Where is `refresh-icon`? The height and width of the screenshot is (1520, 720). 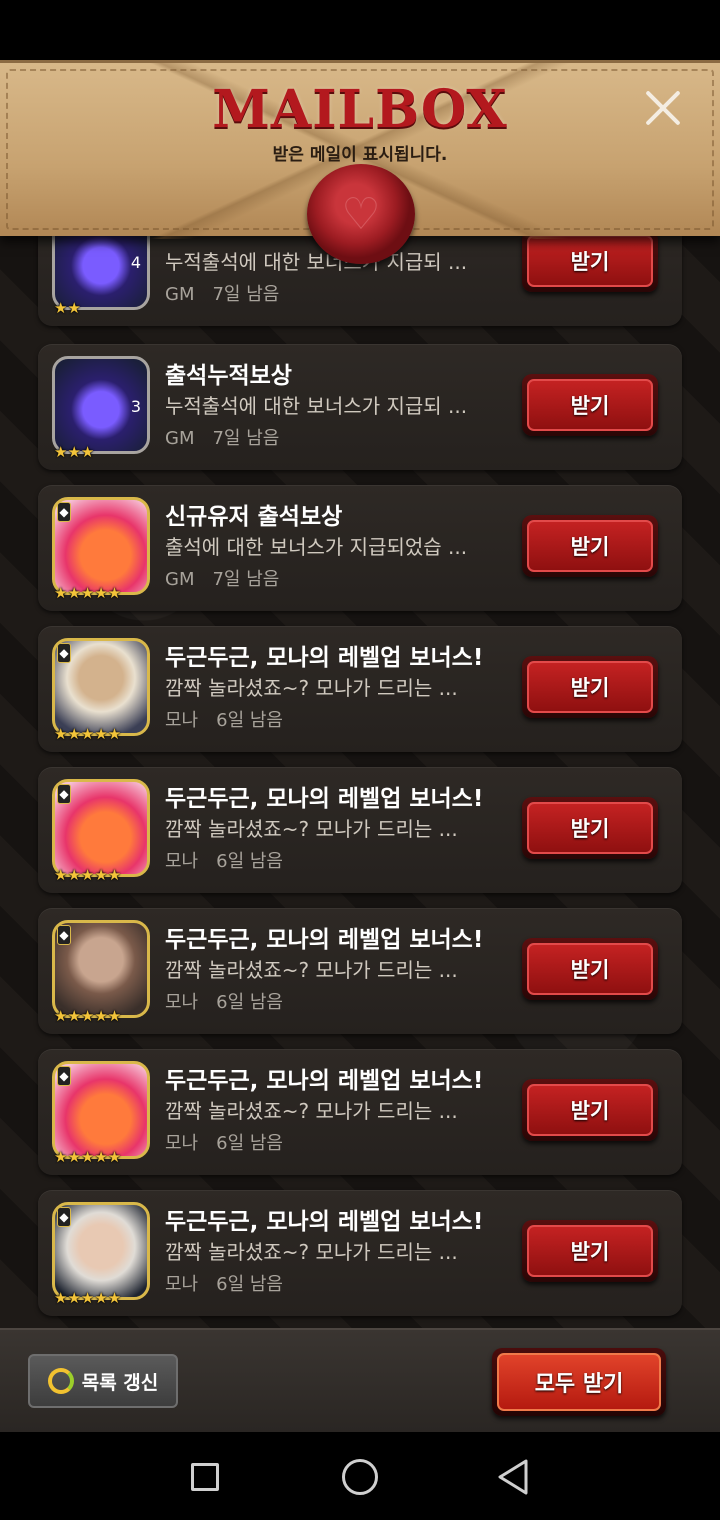
refresh-icon is located at coordinates (60, 1381).